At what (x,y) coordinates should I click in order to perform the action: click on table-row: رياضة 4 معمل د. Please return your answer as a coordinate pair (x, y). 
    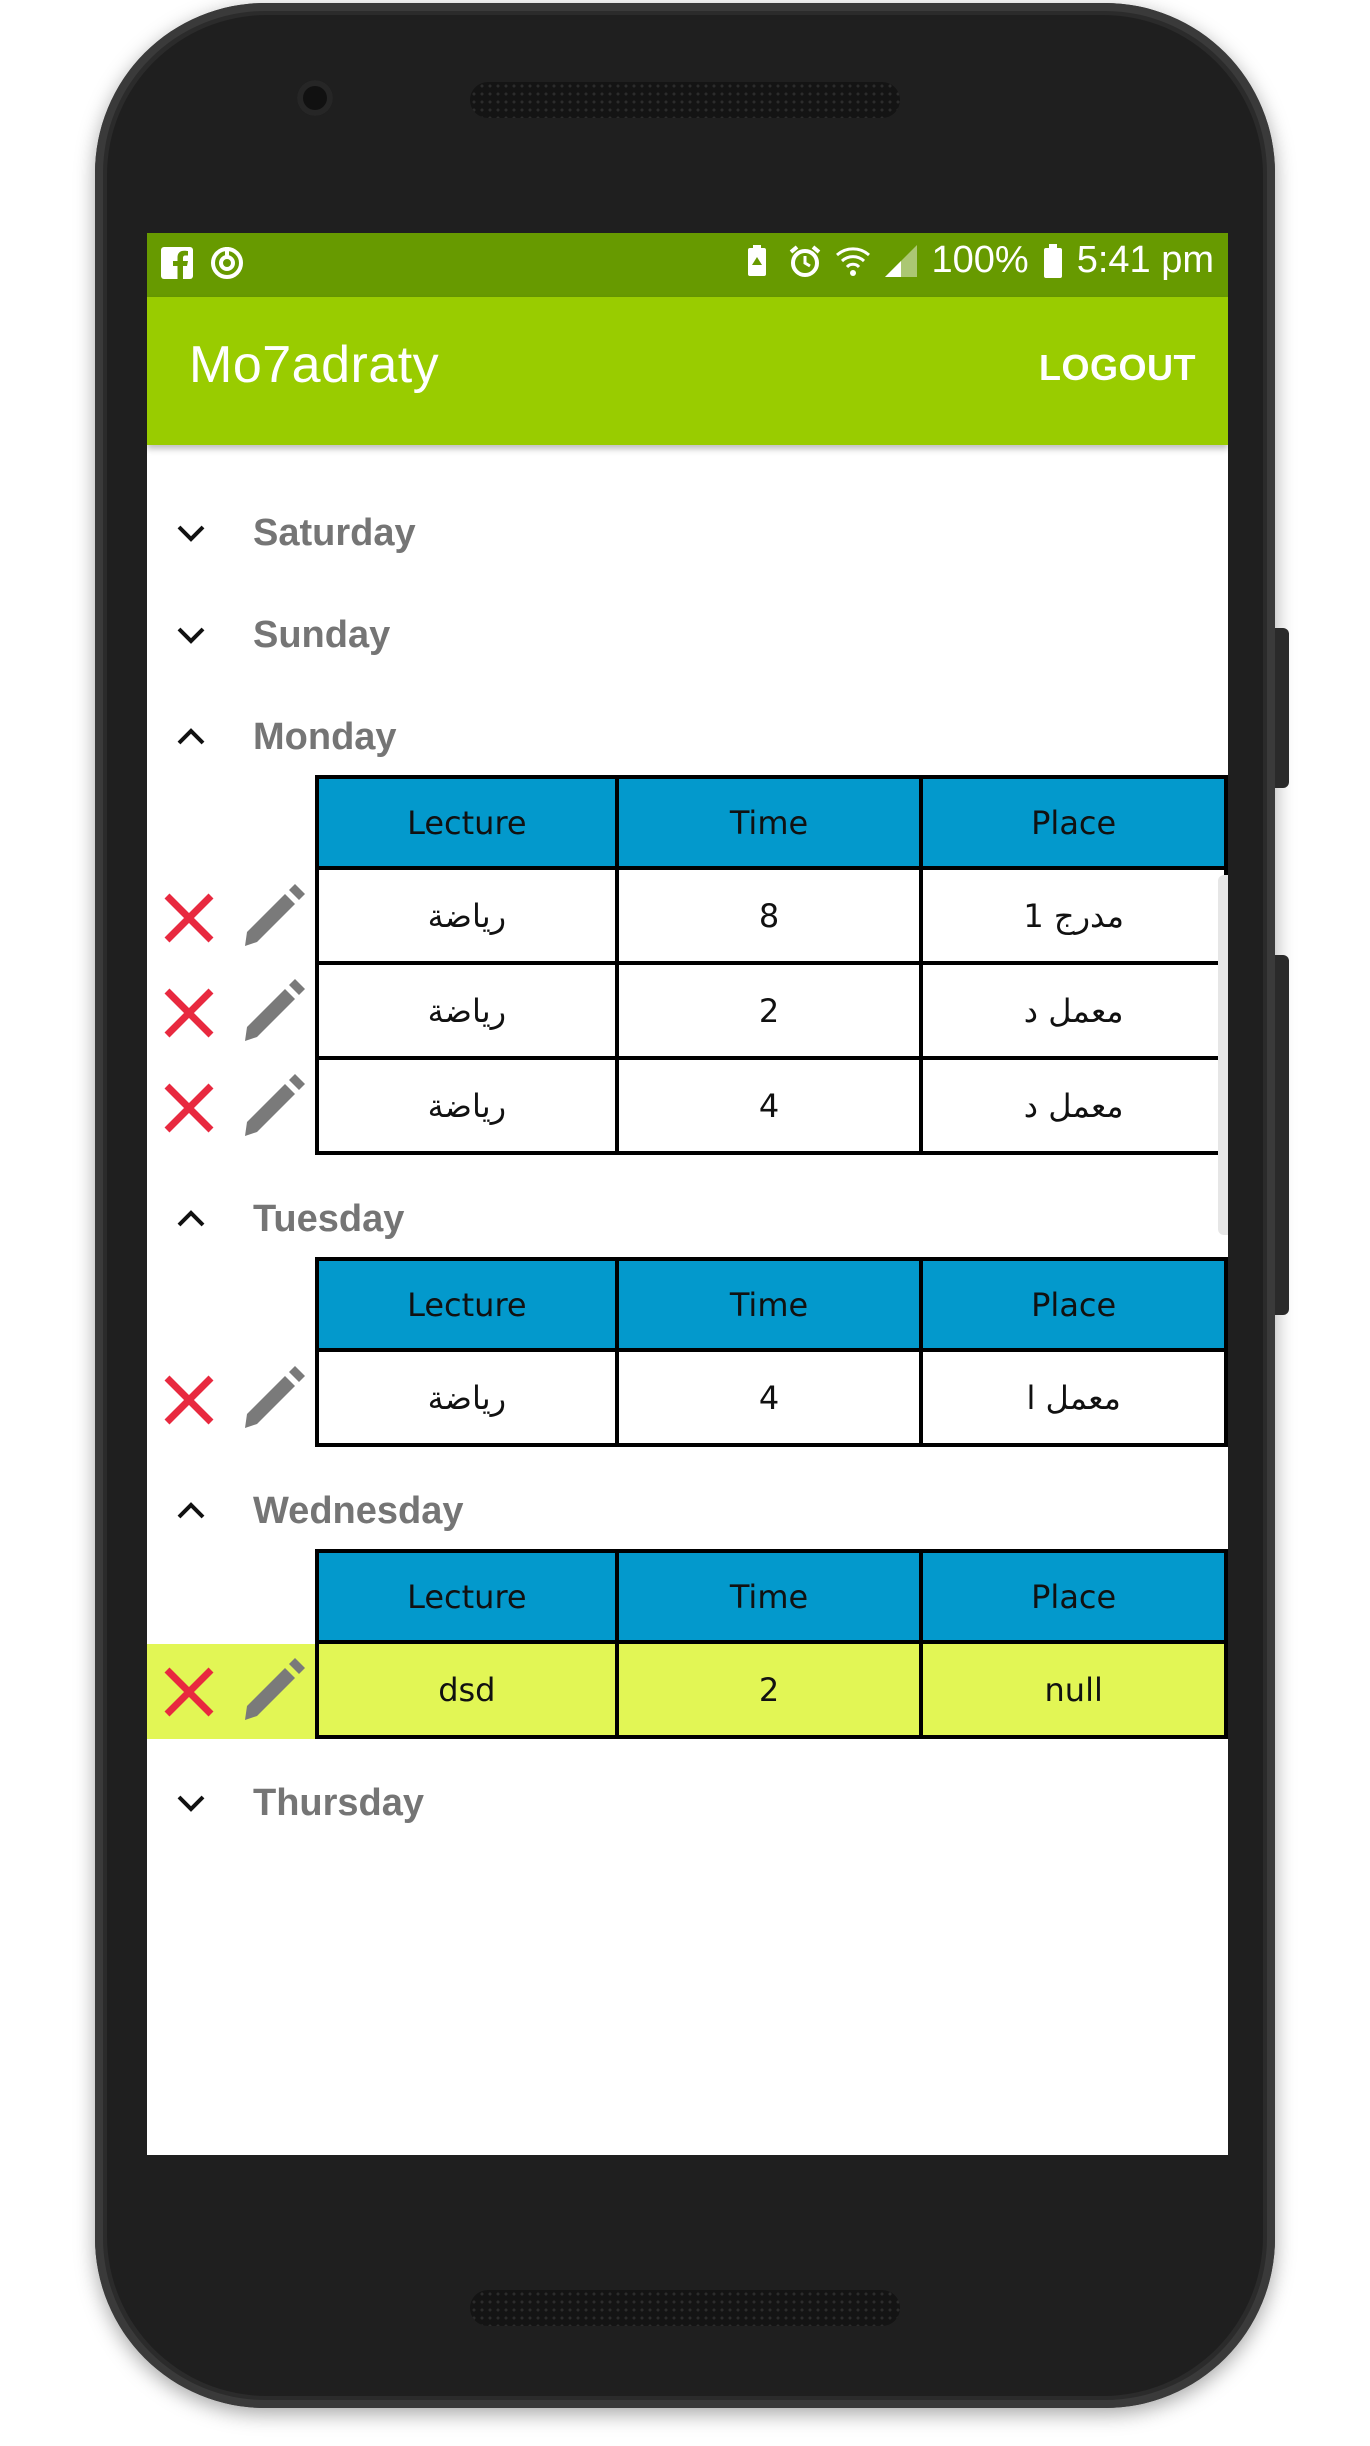
    Looking at the image, I should click on (771, 1107).